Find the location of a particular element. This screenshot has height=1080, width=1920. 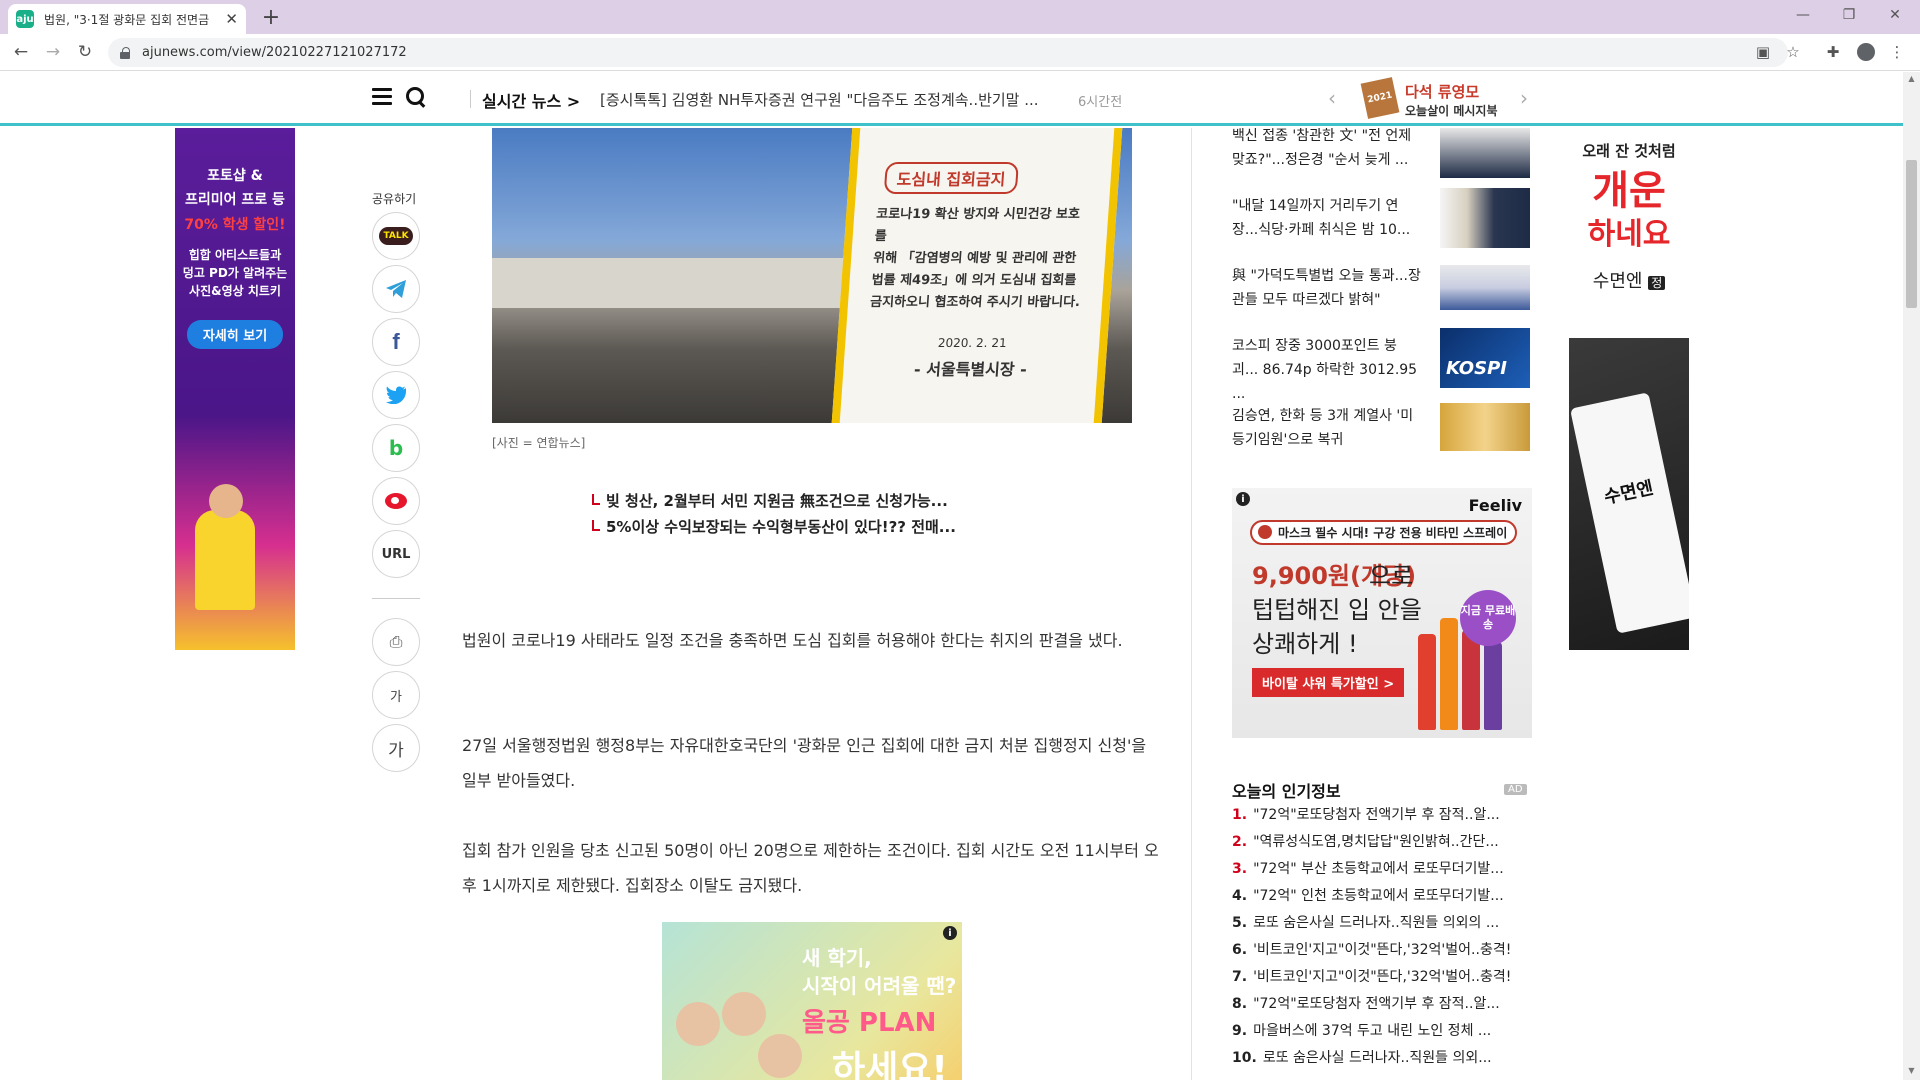

sign-date: 2020. 2. 21 is located at coordinates (972, 343).